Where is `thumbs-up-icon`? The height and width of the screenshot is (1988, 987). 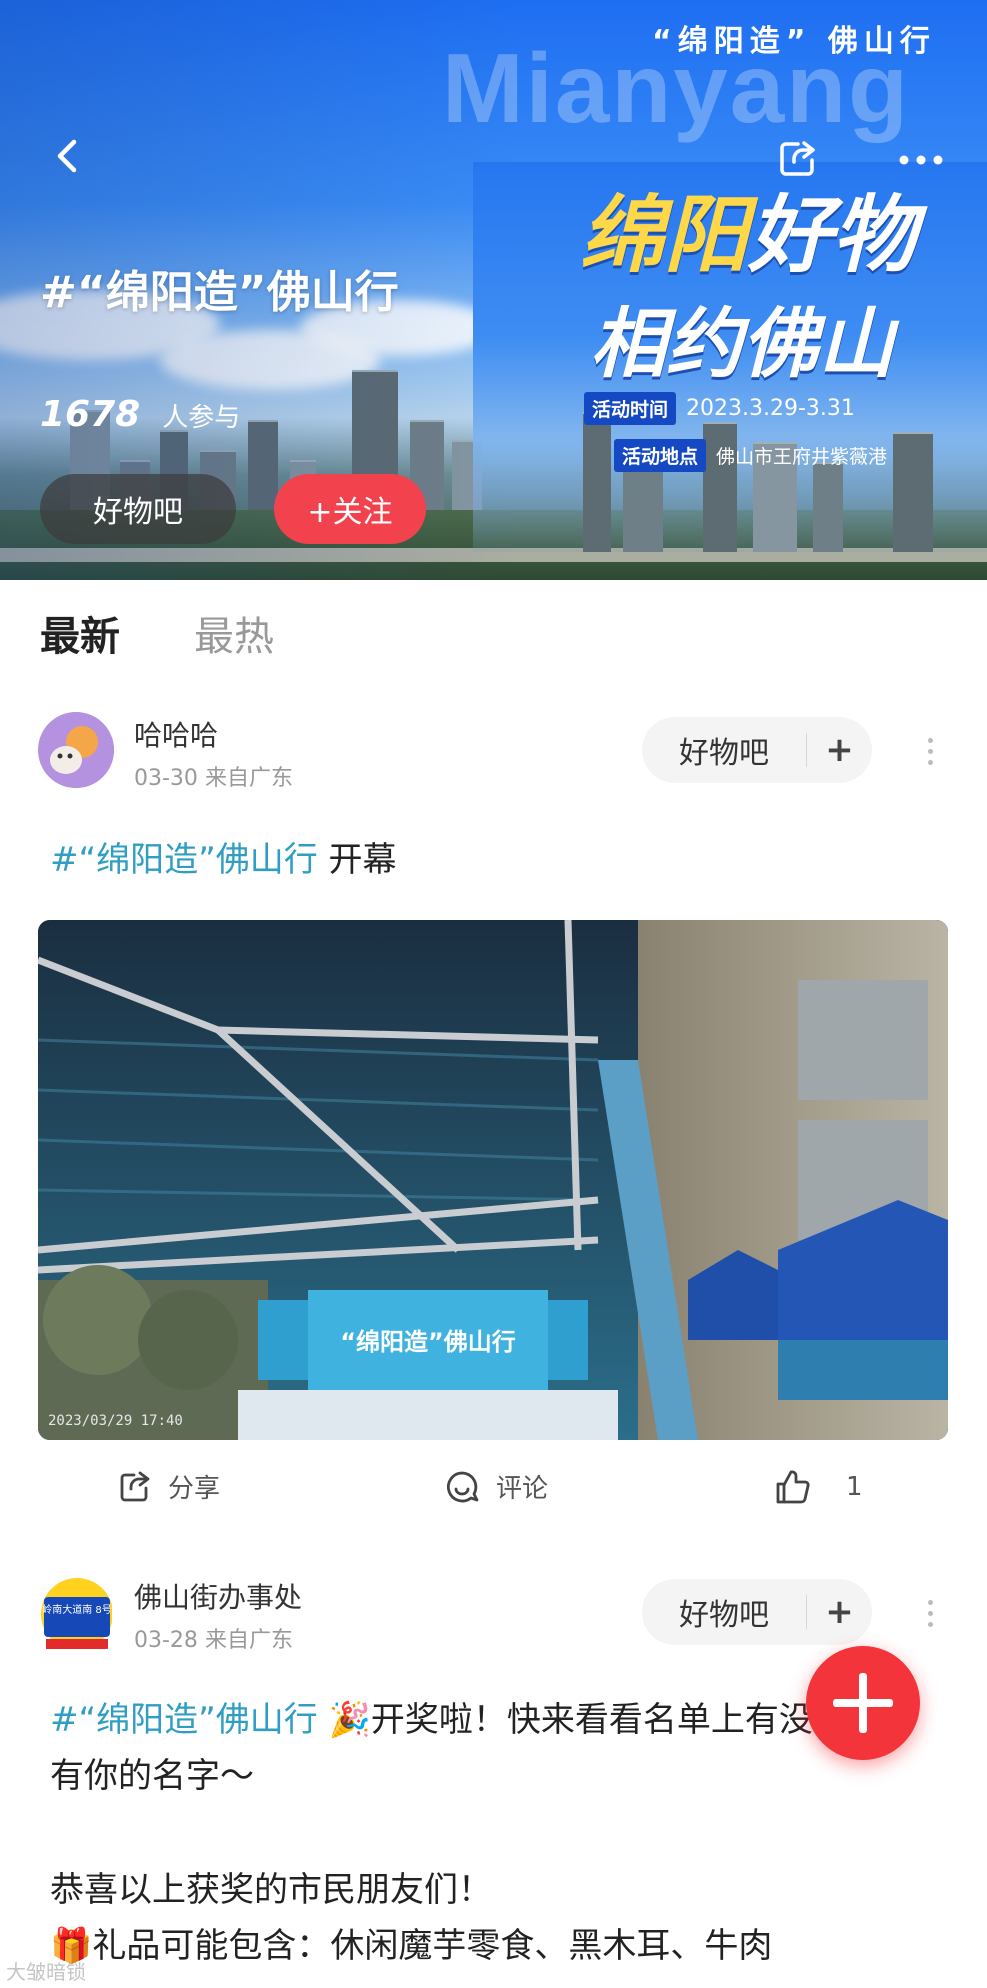 thumbs-up-icon is located at coordinates (793, 1487).